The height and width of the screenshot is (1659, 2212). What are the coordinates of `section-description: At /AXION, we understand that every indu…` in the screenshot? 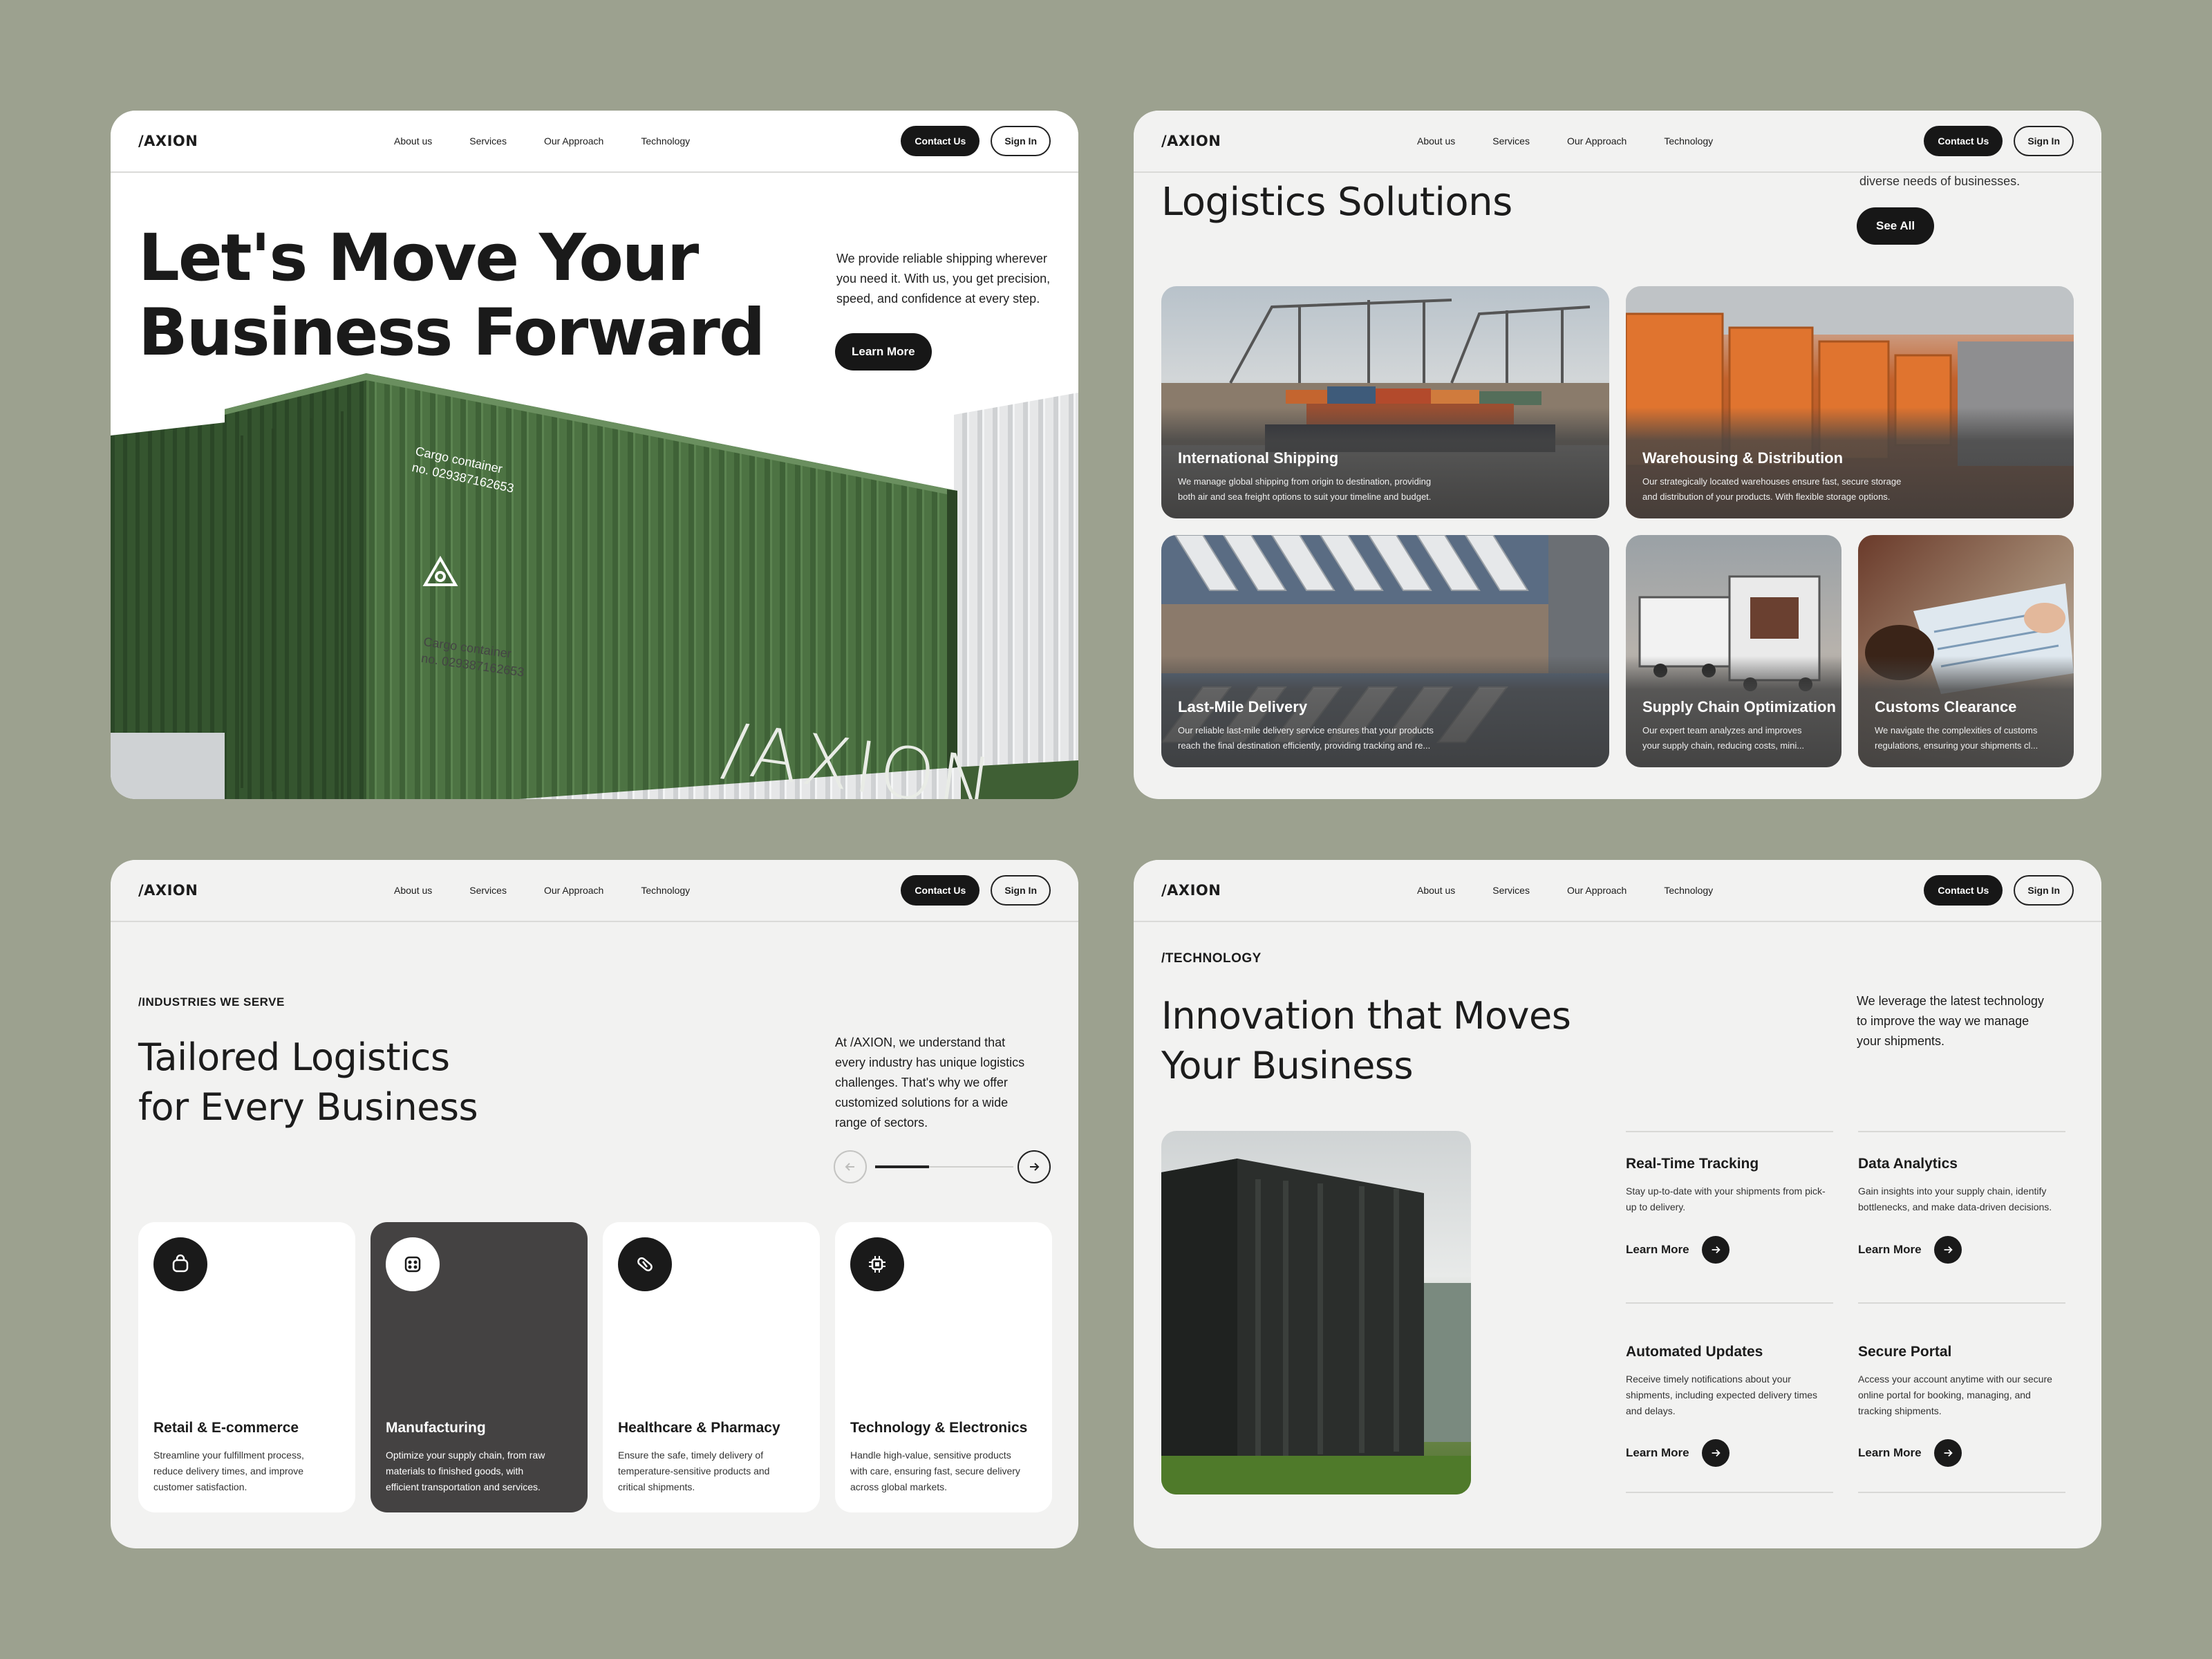 It's located at (930, 1082).